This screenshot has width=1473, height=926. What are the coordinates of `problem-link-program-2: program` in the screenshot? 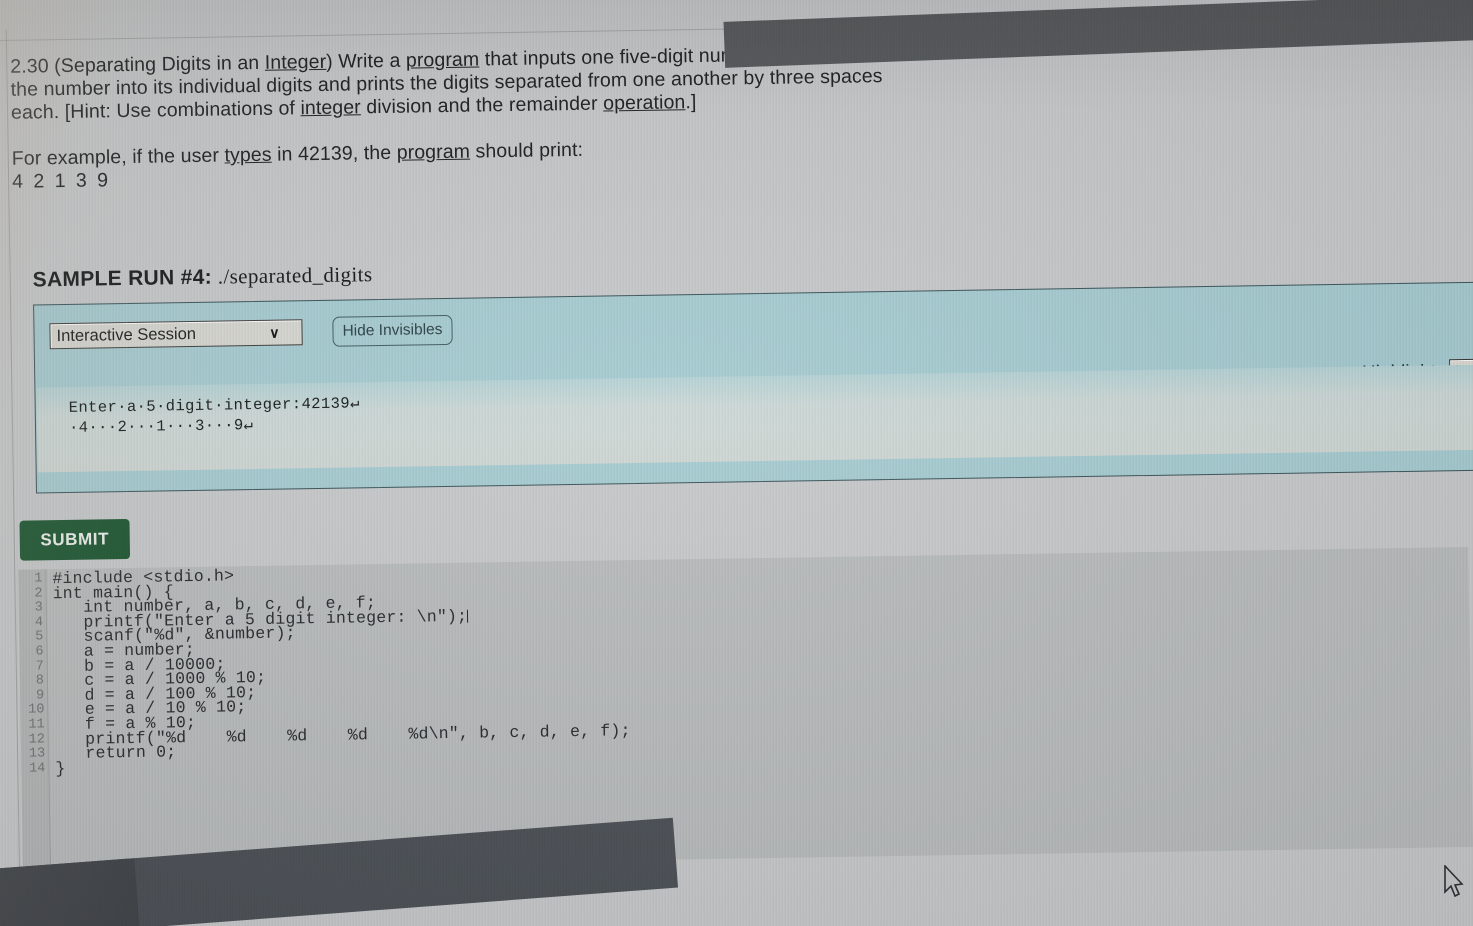 It's located at (434, 152).